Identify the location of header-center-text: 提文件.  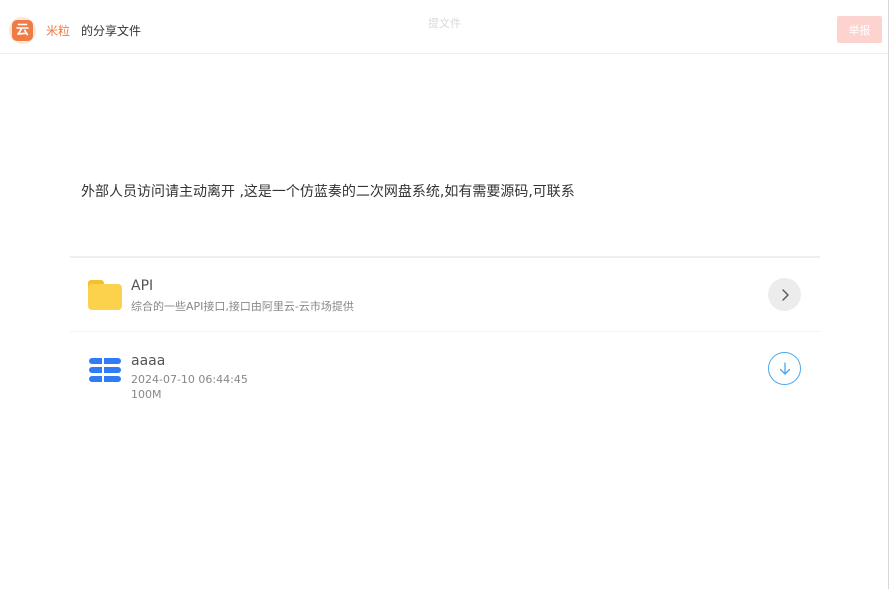
(444, 23).